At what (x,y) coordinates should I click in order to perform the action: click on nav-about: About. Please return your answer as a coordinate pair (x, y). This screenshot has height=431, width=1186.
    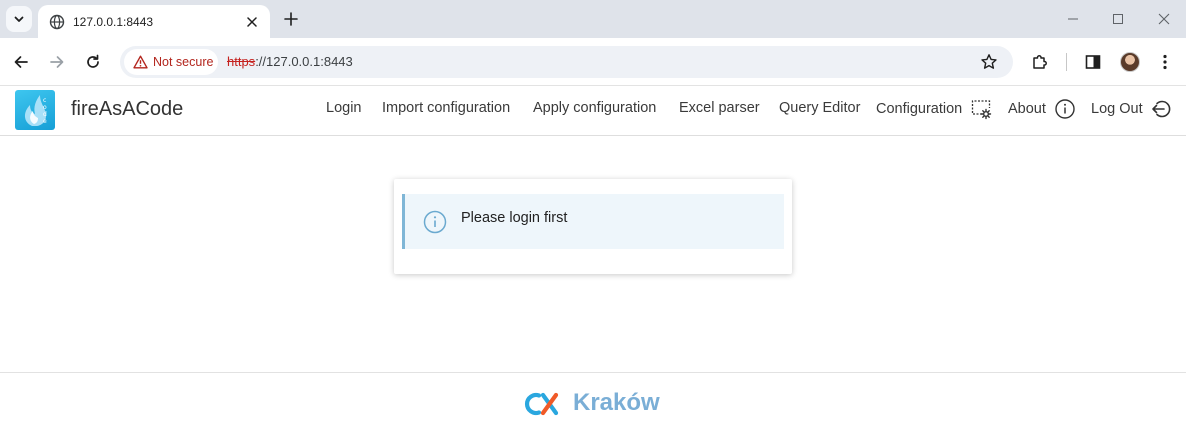
    Looking at the image, I should click on (1027, 109).